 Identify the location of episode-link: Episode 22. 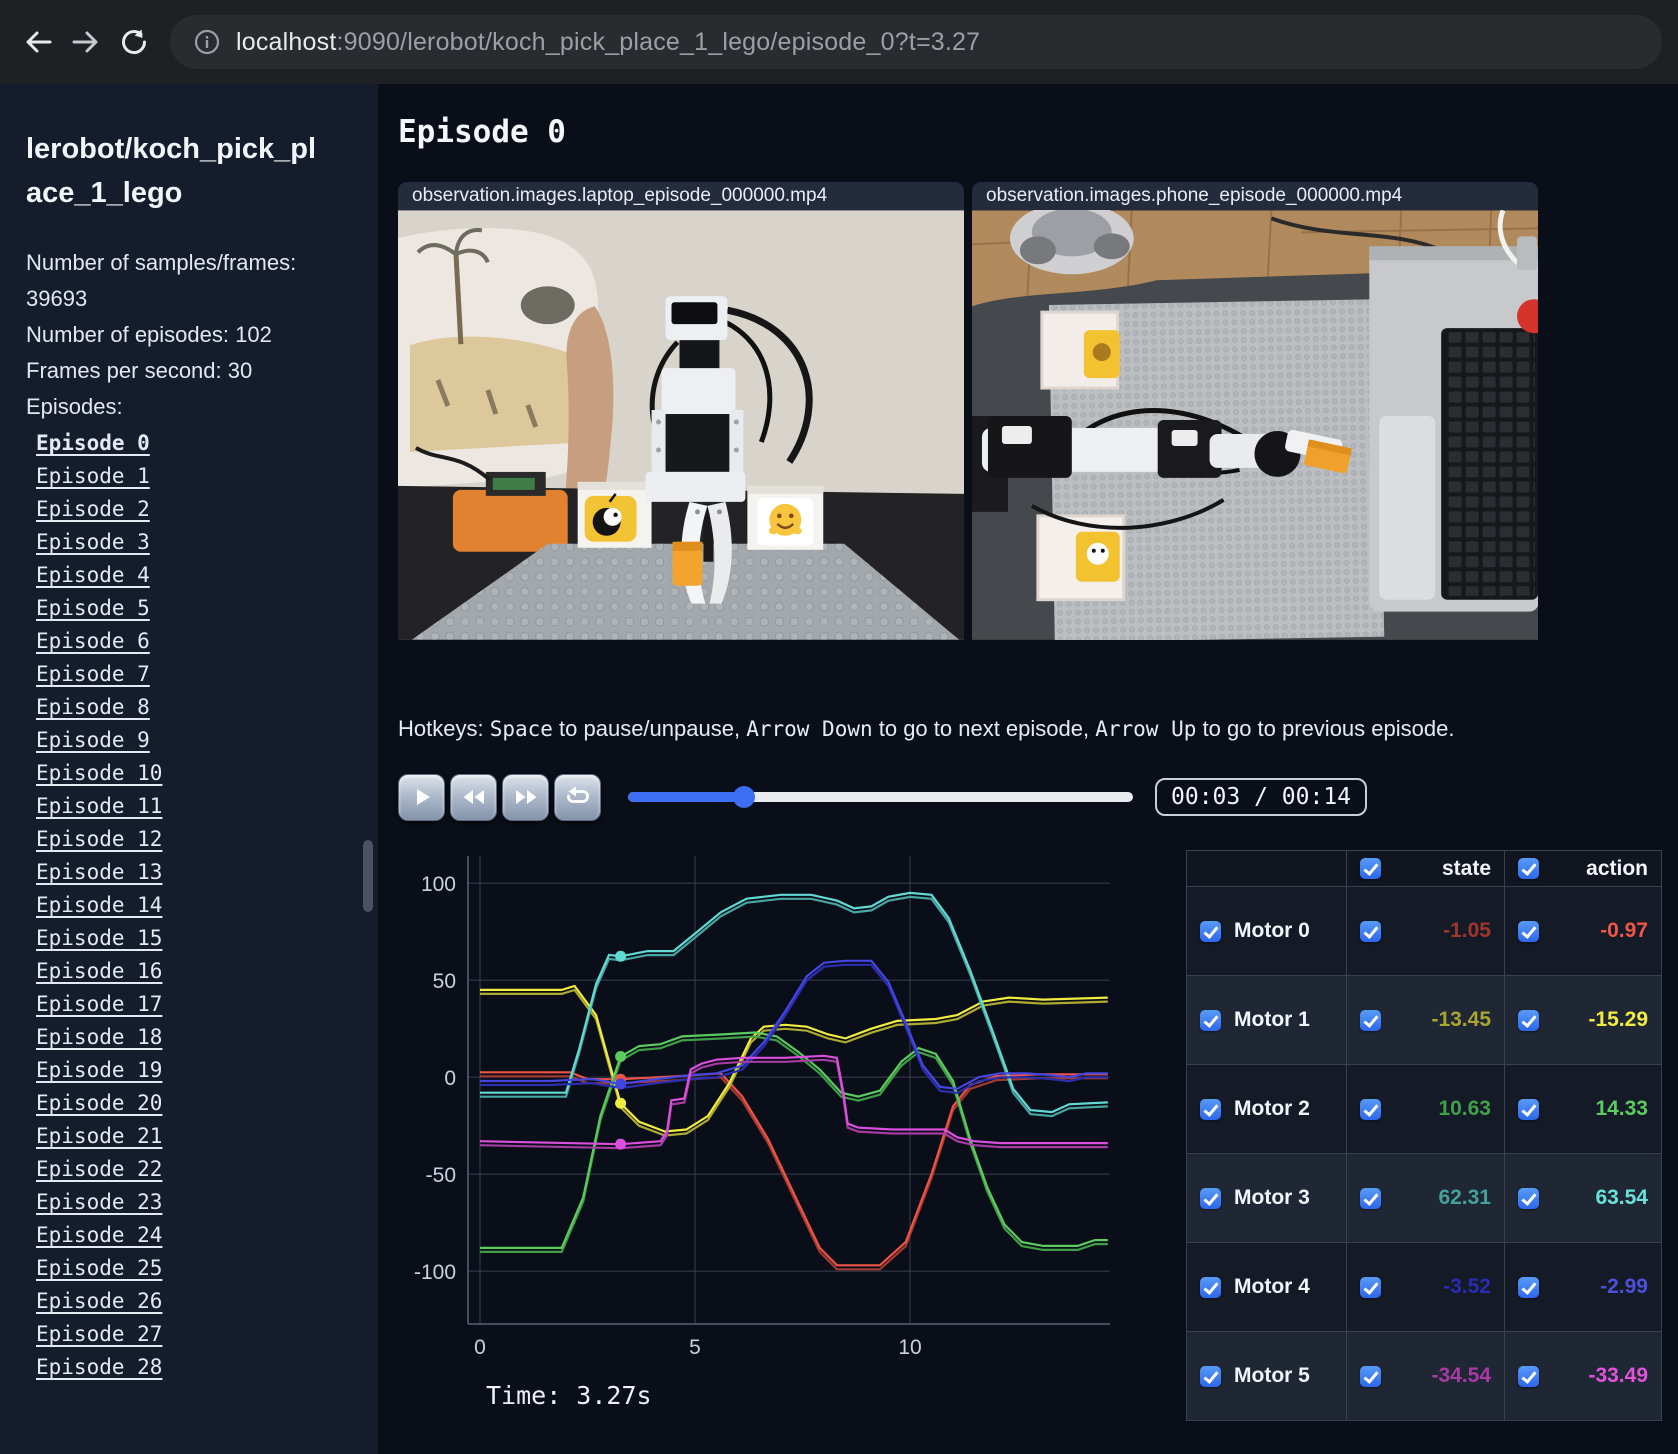
(99, 1169).